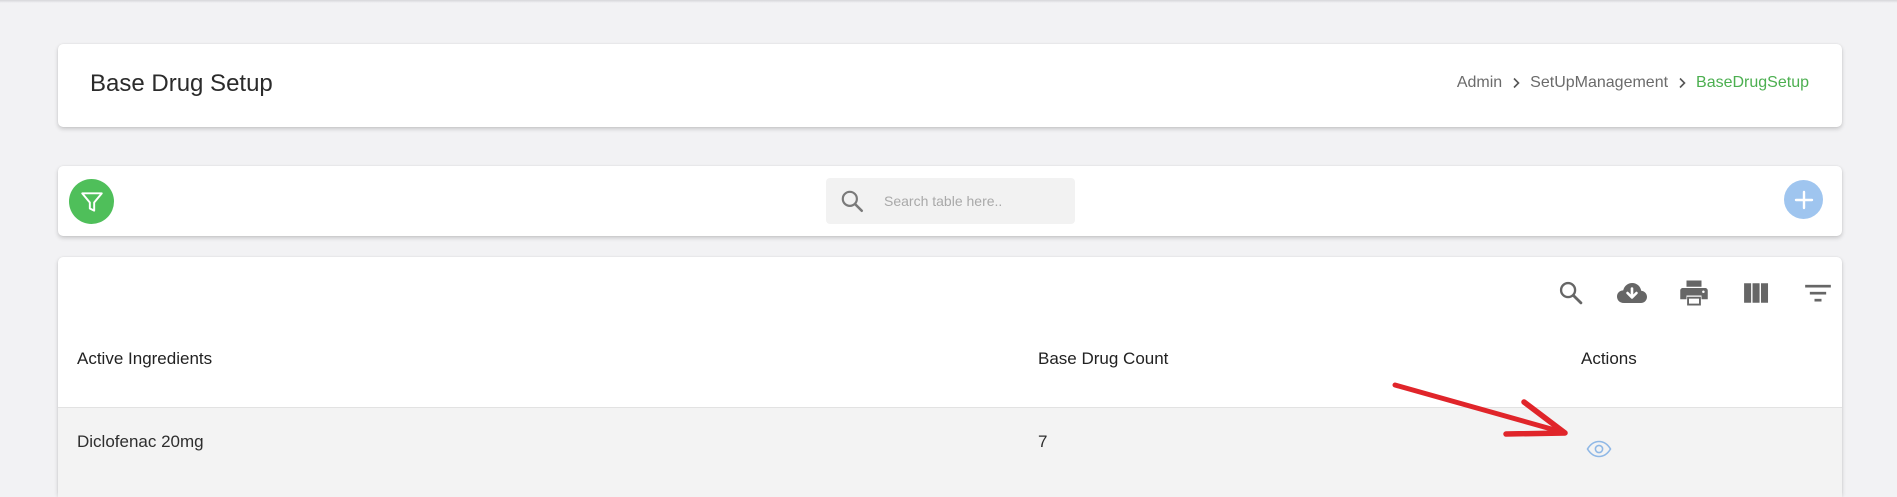 The image size is (1897, 497). What do you see at coordinates (974, 201) in the screenshot?
I see `table-search-input` at bounding box center [974, 201].